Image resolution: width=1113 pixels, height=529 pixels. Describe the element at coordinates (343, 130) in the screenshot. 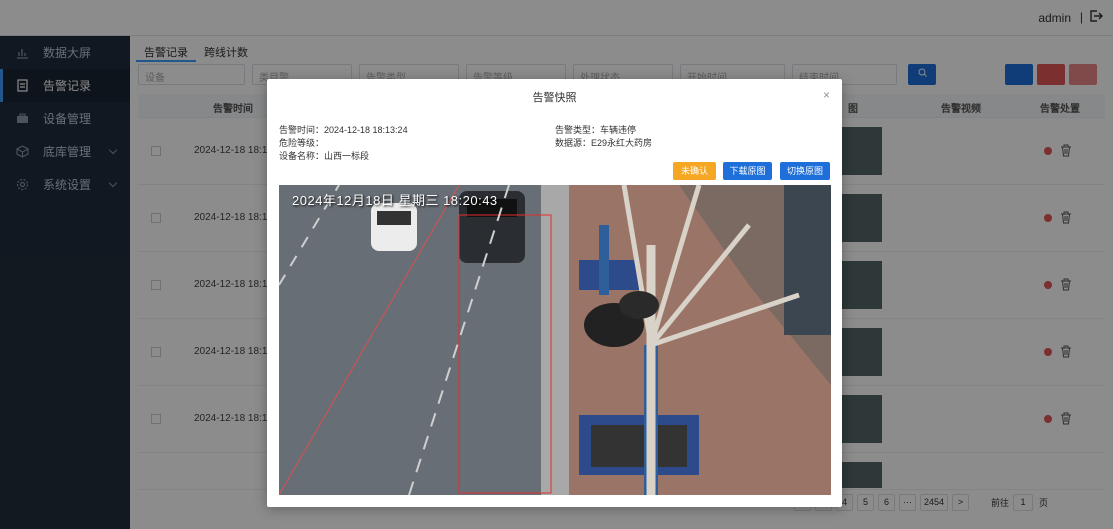

I see `alarm-time-field: 告警时间：2024-12-18 18:13:24` at that location.